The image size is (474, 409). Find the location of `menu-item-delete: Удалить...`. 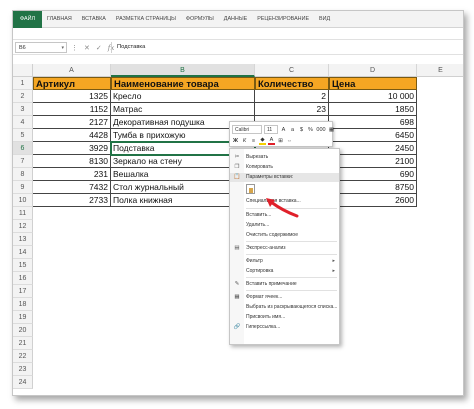

menu-item-delete: Удалить... is located at coordinates (284, 225).